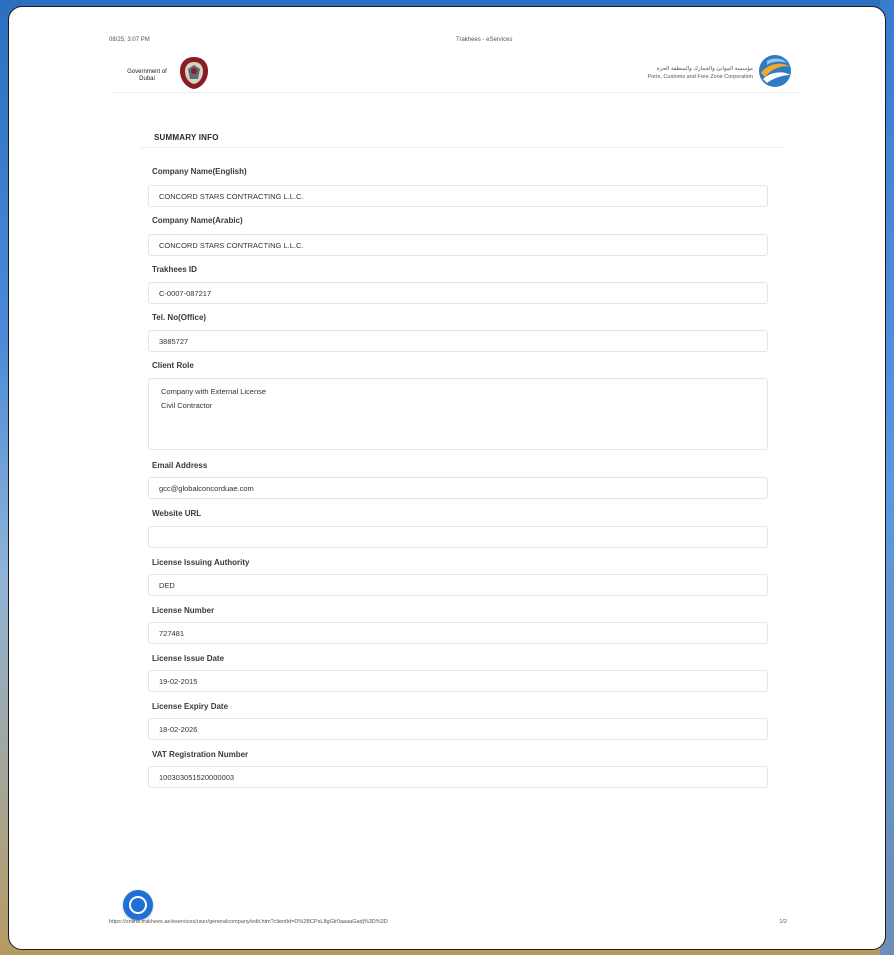 The width and height of the screenshot is (894, 955). Describe the element at coordinates (167, 585) in the screenshot. I see `license-issuing-authority-value: DED` at that location.